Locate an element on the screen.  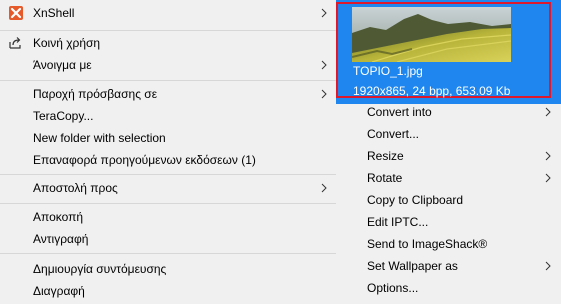
image-thumbnail is located at coordinates (431, 34).